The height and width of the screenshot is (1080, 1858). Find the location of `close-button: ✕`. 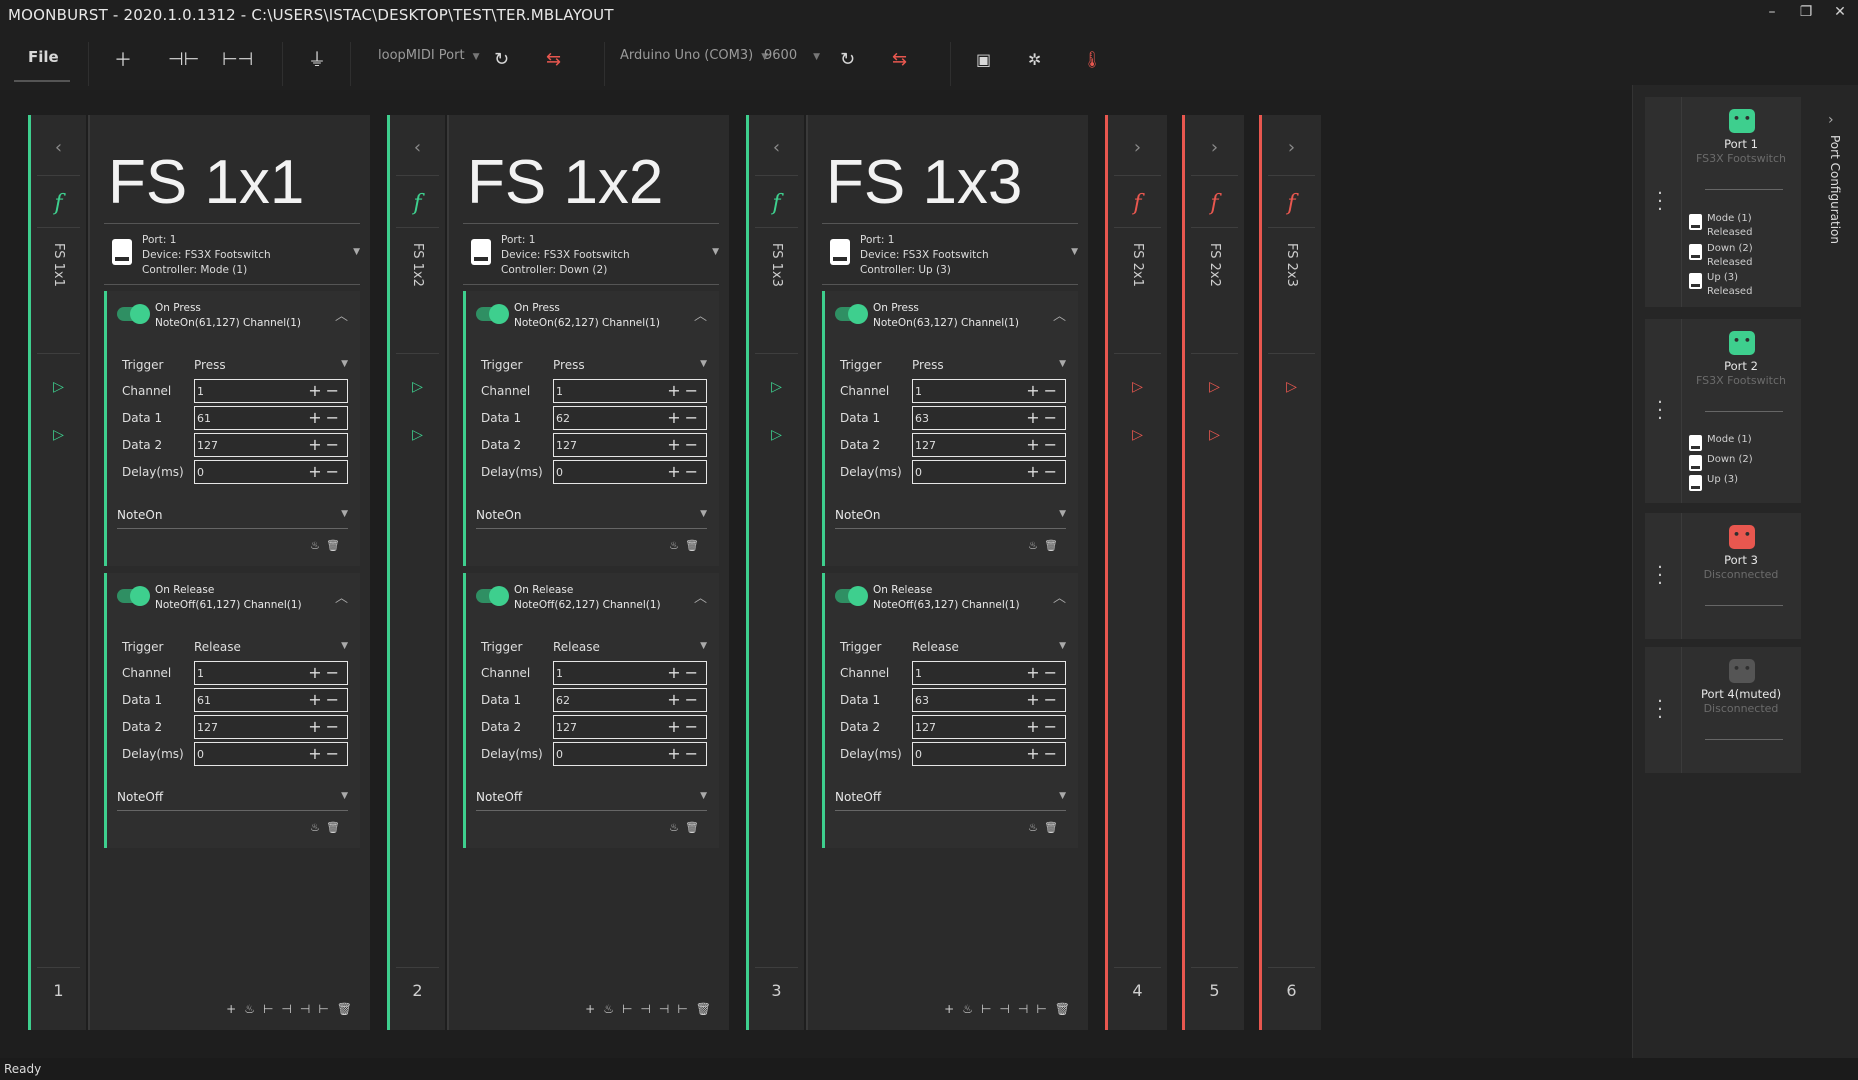

close-button: ✕ is located at coordinates (1840, 12).